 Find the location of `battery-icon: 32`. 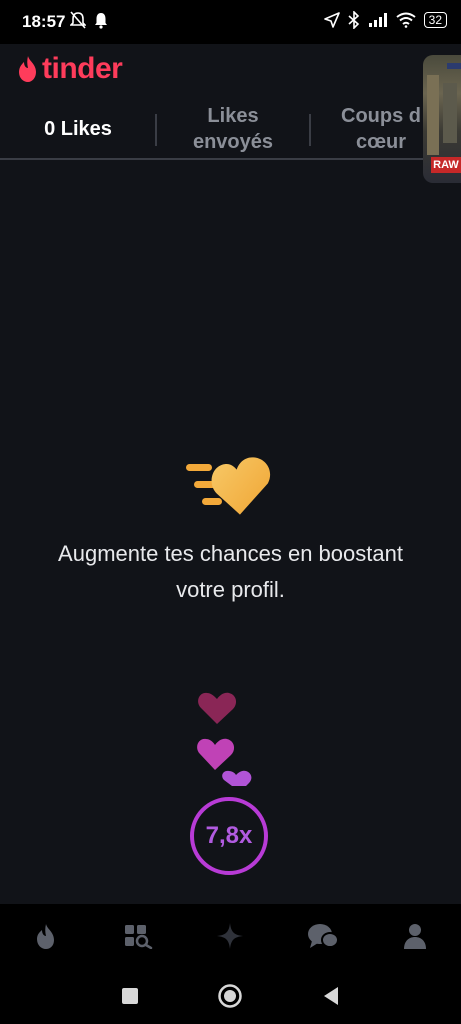

battery-icon: 32 is located at coordinates (435, 20).